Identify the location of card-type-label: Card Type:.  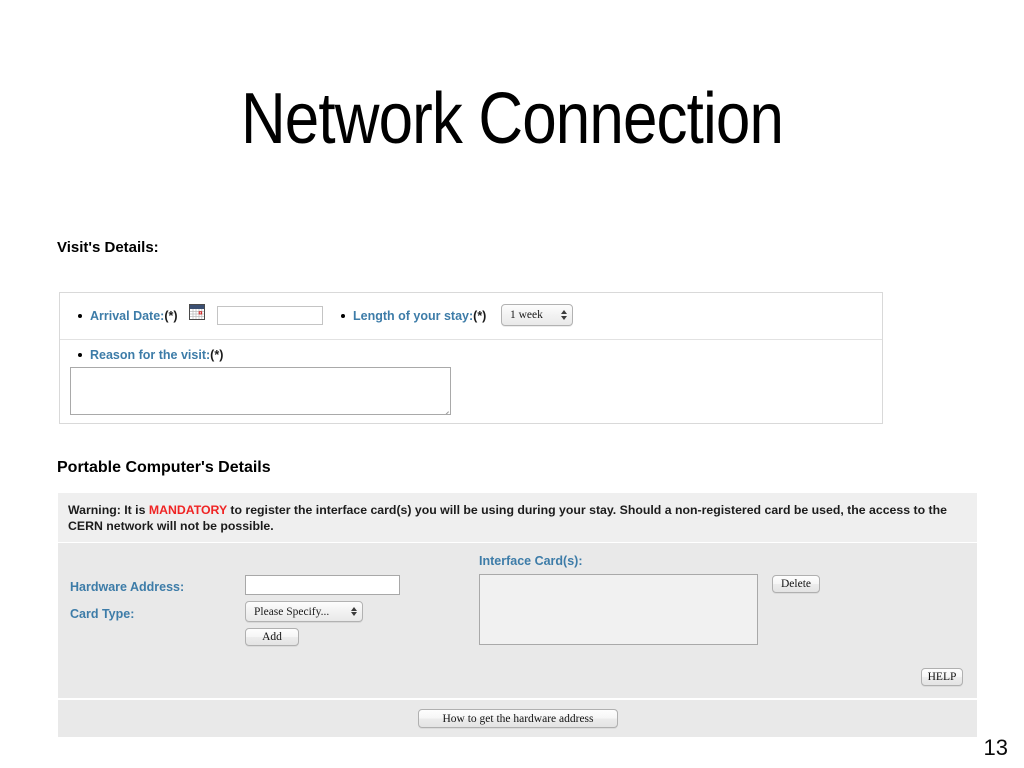
(102, 614).